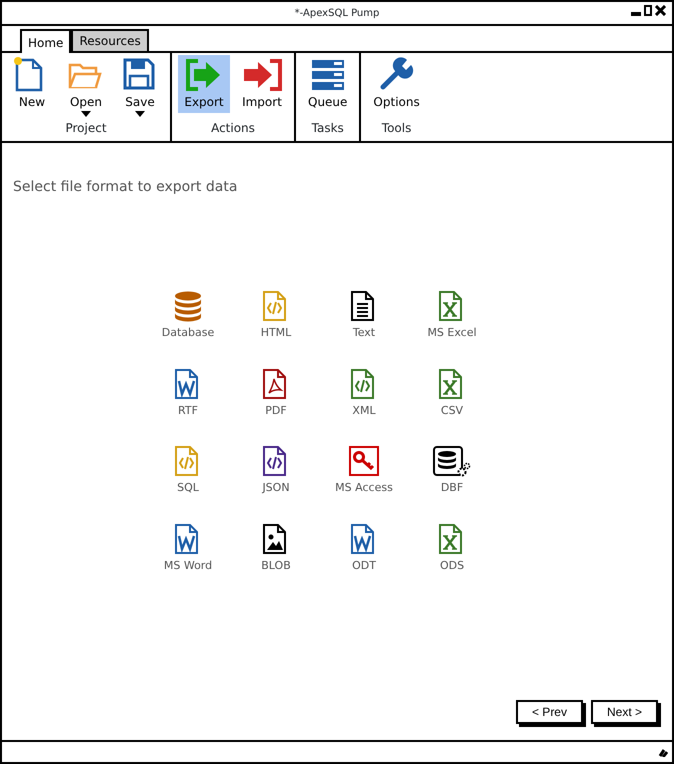  I want to click on format-option: BLOB, so click(276, 548).